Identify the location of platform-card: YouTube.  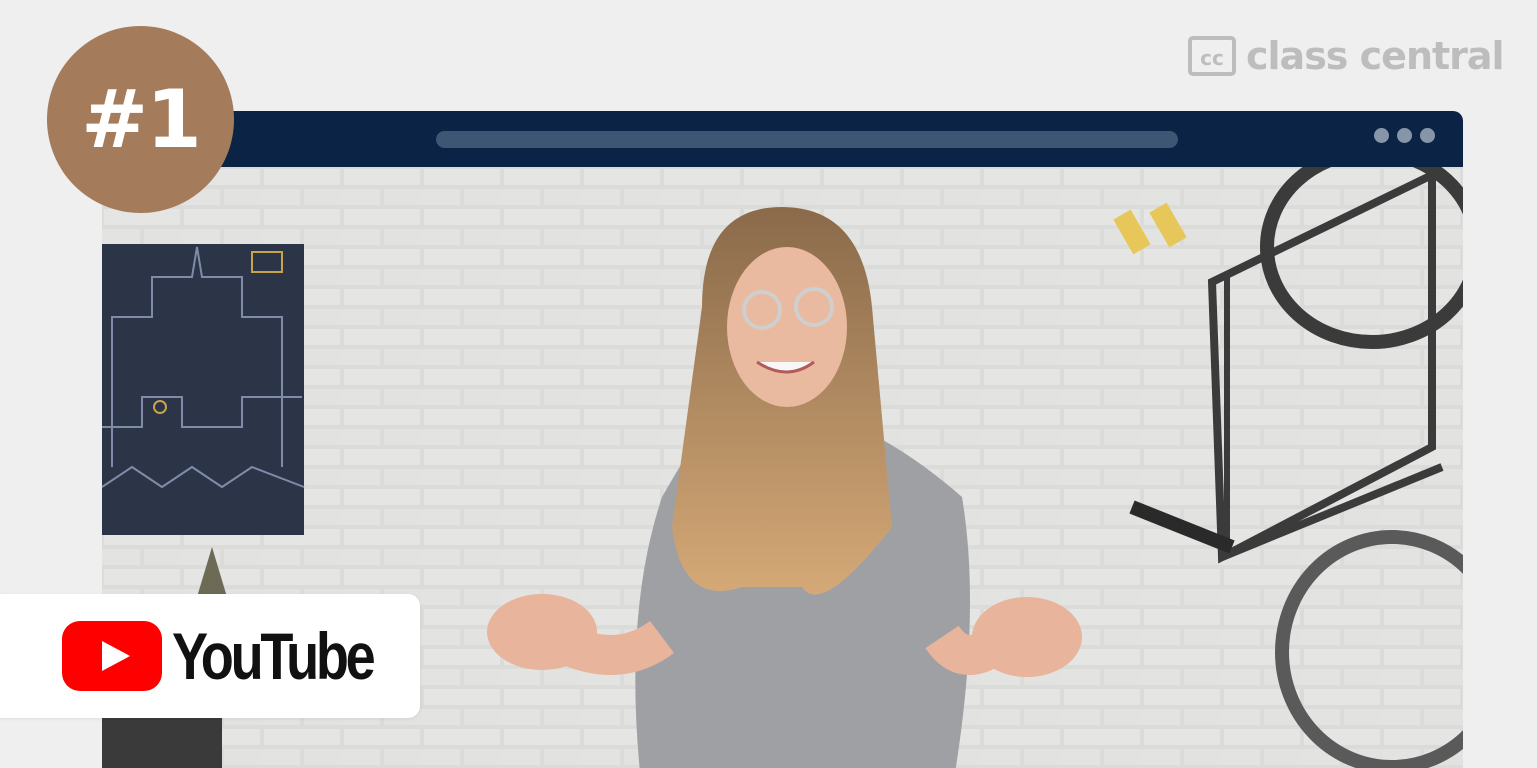
(210, 656).